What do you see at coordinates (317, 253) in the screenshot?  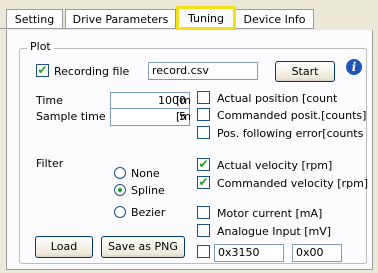 I see `object-subindex-input: 0x00` at bounding box center [317, 253].